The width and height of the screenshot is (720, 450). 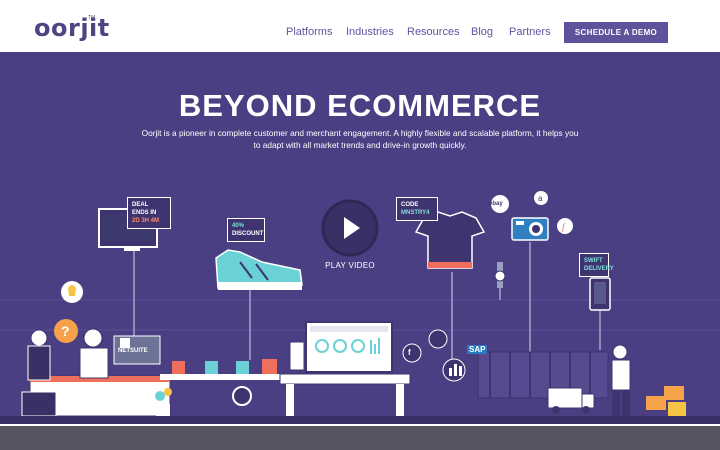 I want to click on promo-code-value: MNSTRY4, so click(x=415, y=213).